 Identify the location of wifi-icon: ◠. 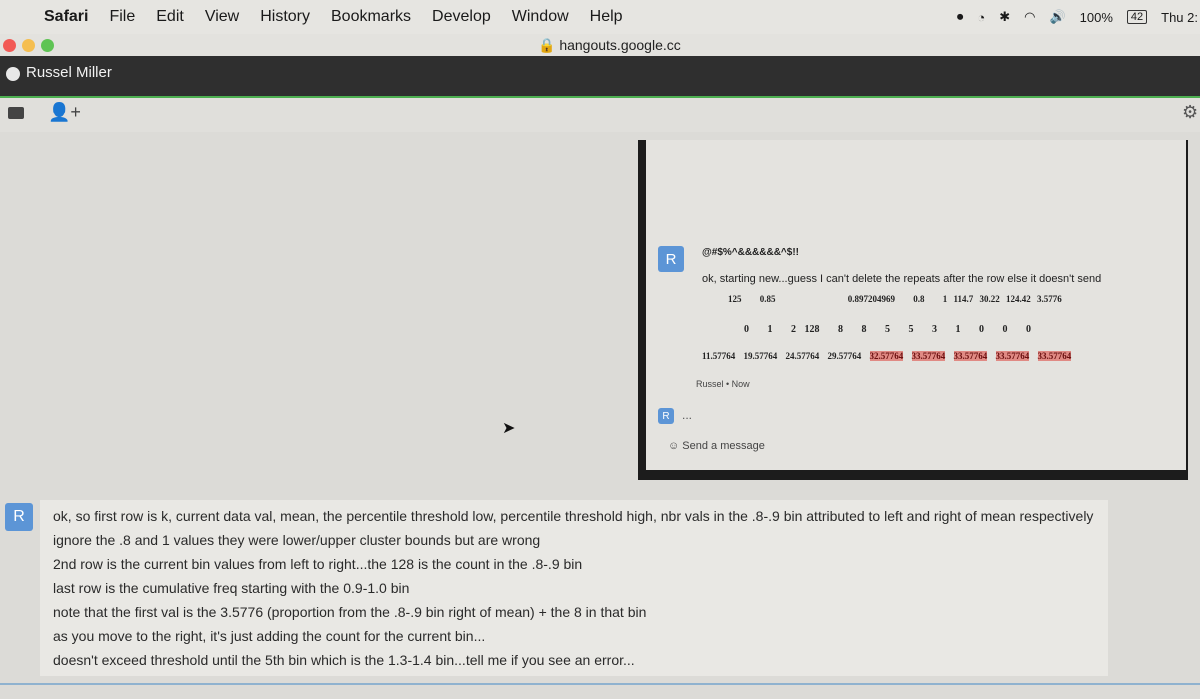
(1029, 17).